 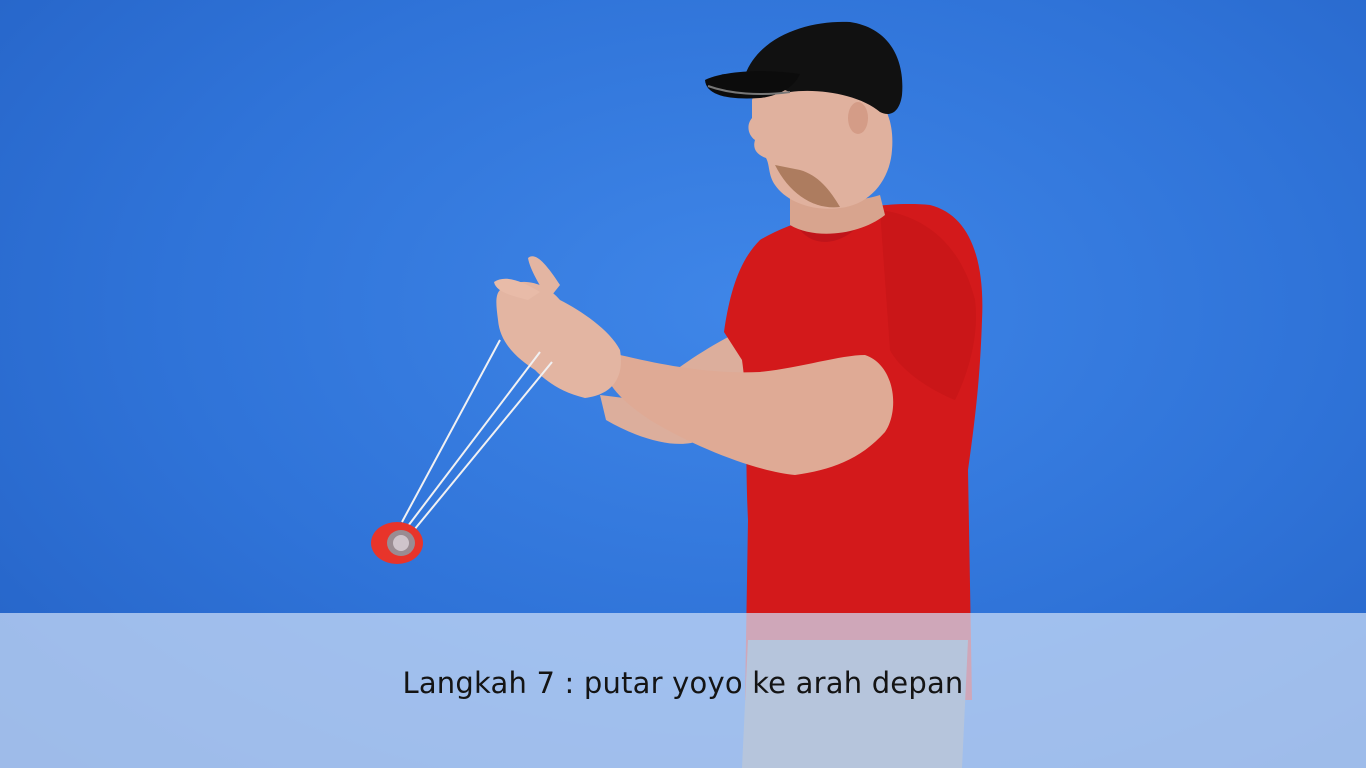 I want to click on subtitle-text: Langkah 7 : putar yoyo ke arah depan, so click(x=683, y=682).